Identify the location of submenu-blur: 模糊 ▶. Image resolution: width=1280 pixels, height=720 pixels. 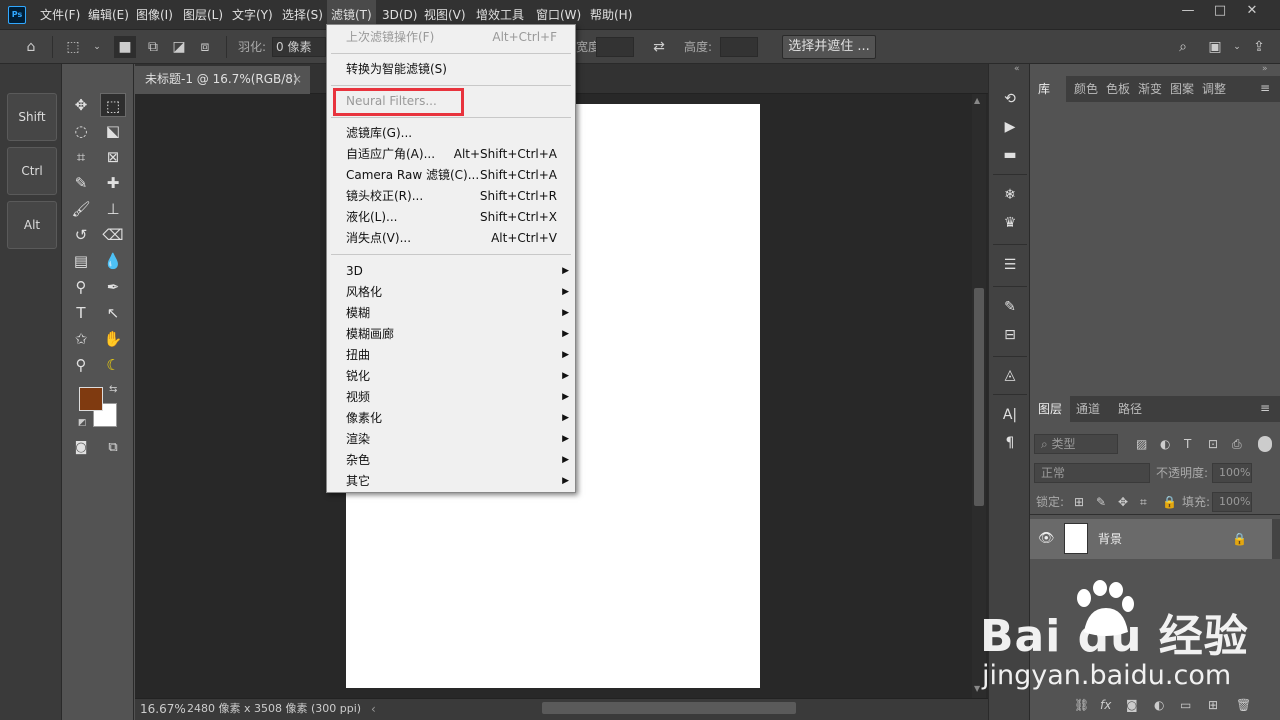
(451, 313).